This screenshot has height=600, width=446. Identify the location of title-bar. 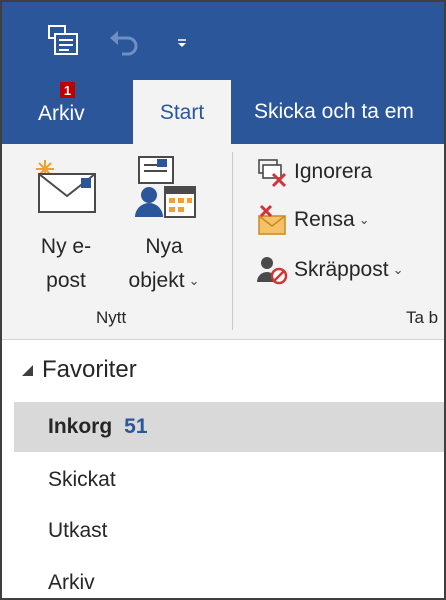
(223, 41).